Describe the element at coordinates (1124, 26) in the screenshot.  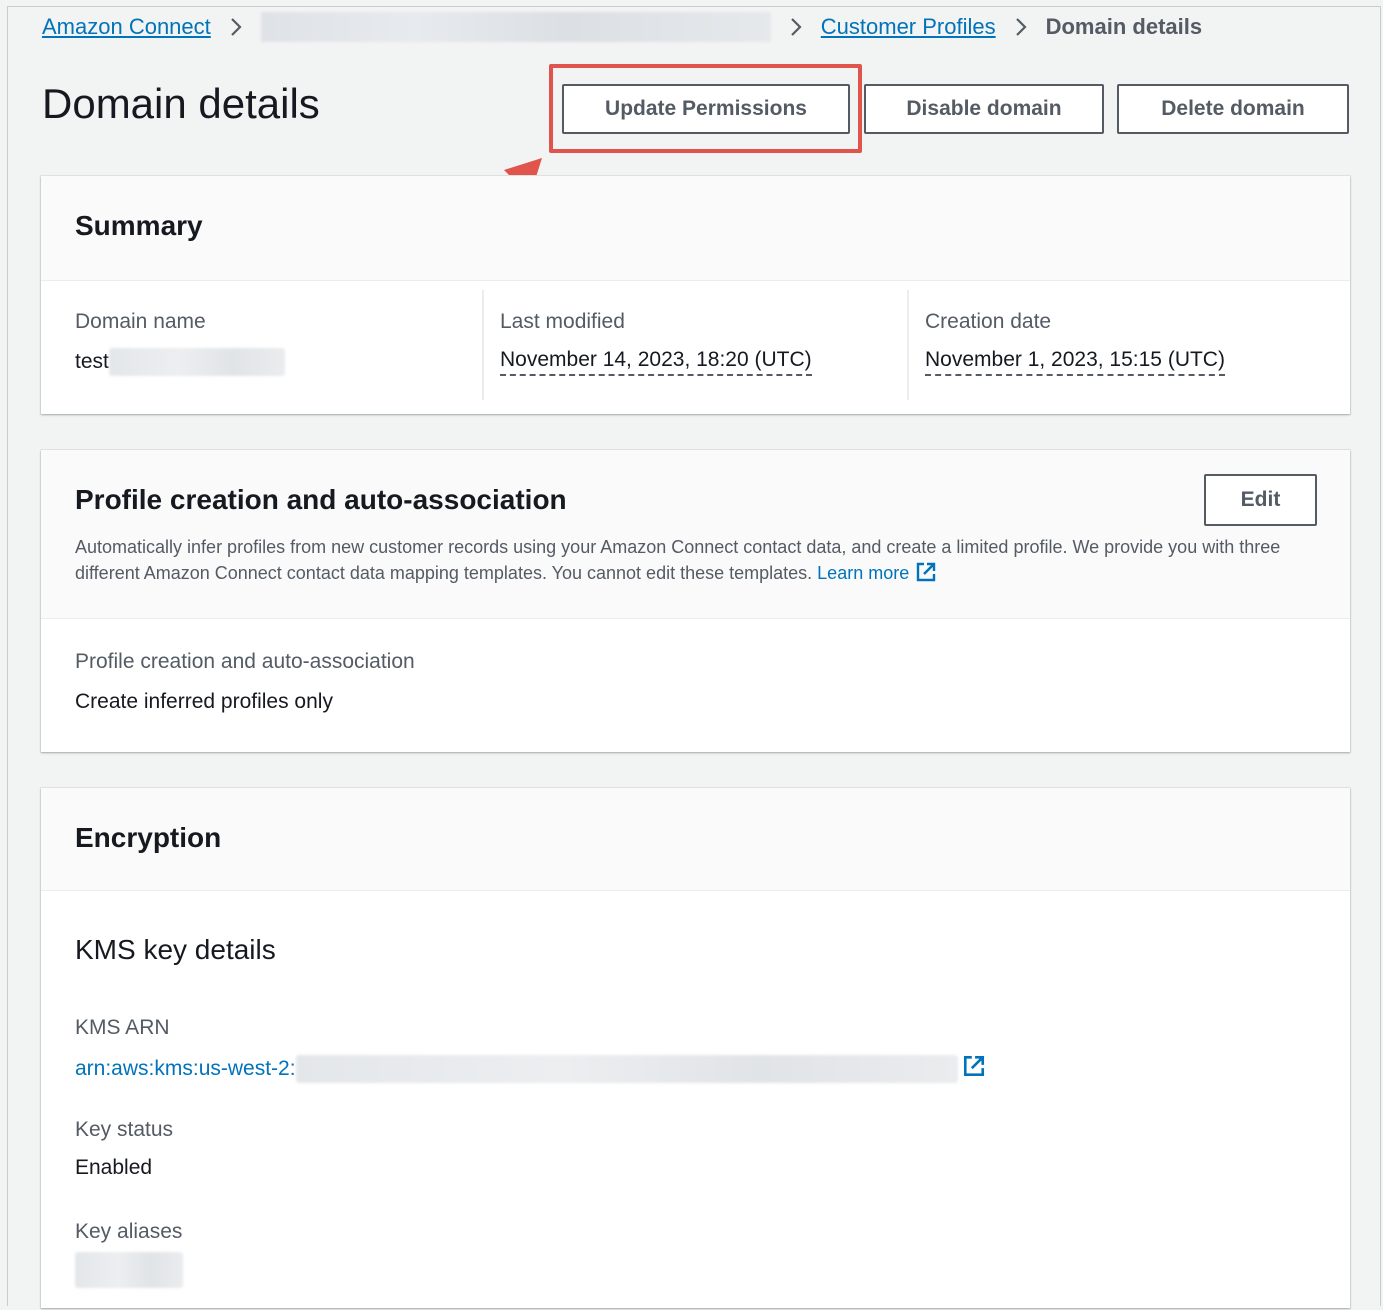
I see `breadcrumb-current: Domain details` at that location.